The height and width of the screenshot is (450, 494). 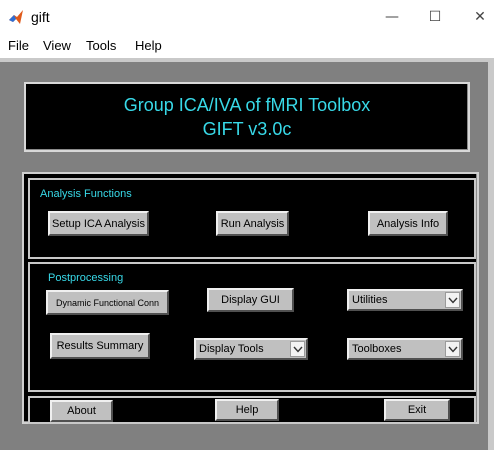 What do you see at coordinates (247, 129) in the screenshot?
I see `banner-version: GIFT v3.0c` at bounding box center [247, 129].